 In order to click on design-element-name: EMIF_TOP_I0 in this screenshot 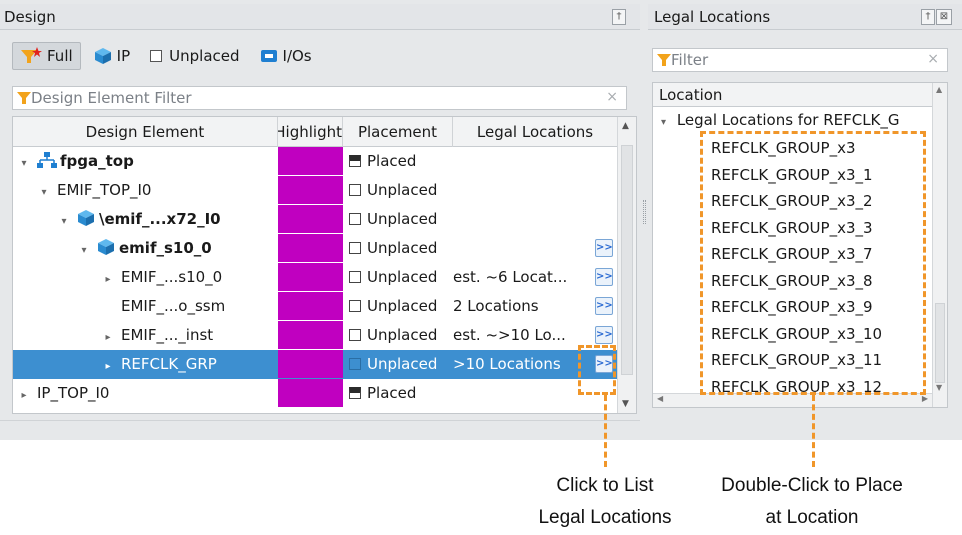, I will do `click(104, 190)`.